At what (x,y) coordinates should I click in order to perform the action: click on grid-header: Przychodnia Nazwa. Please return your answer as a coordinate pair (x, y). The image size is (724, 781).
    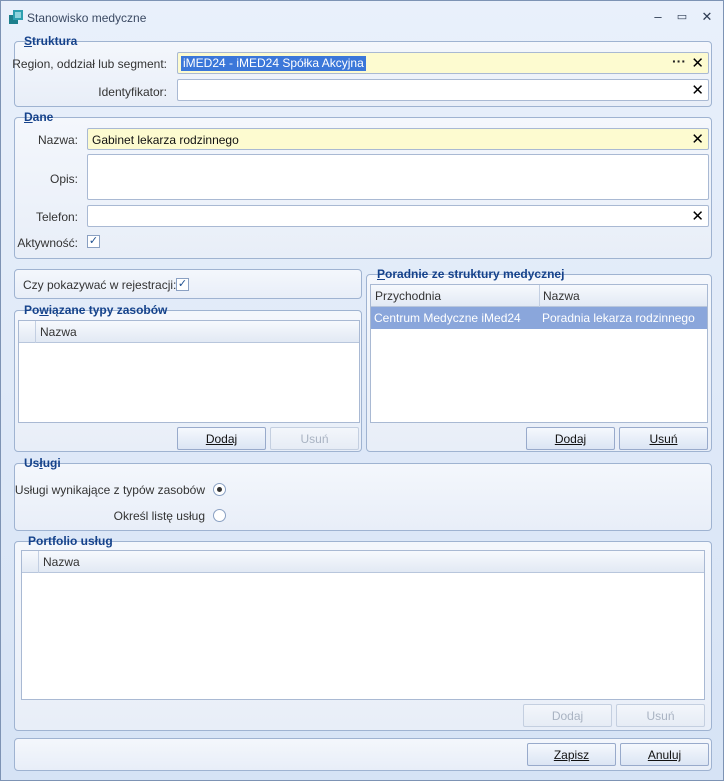
    Looking at the image, I should click on (539, 296).